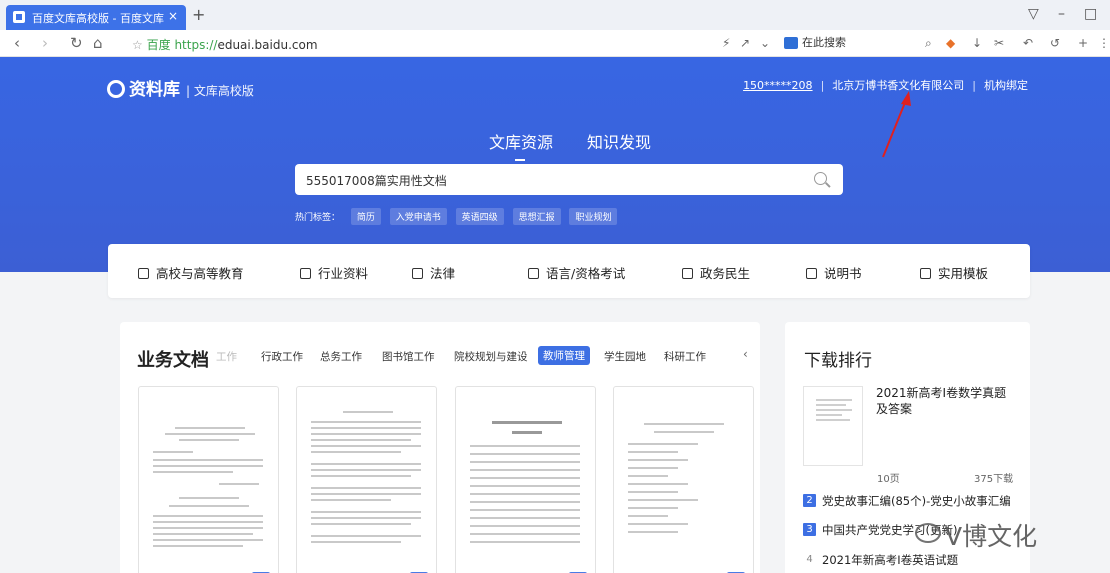  What do you see at coordinates (685, 356) in the screenshot?
I see `filter-tag: 科研工作` at bounding box center [685, 356].